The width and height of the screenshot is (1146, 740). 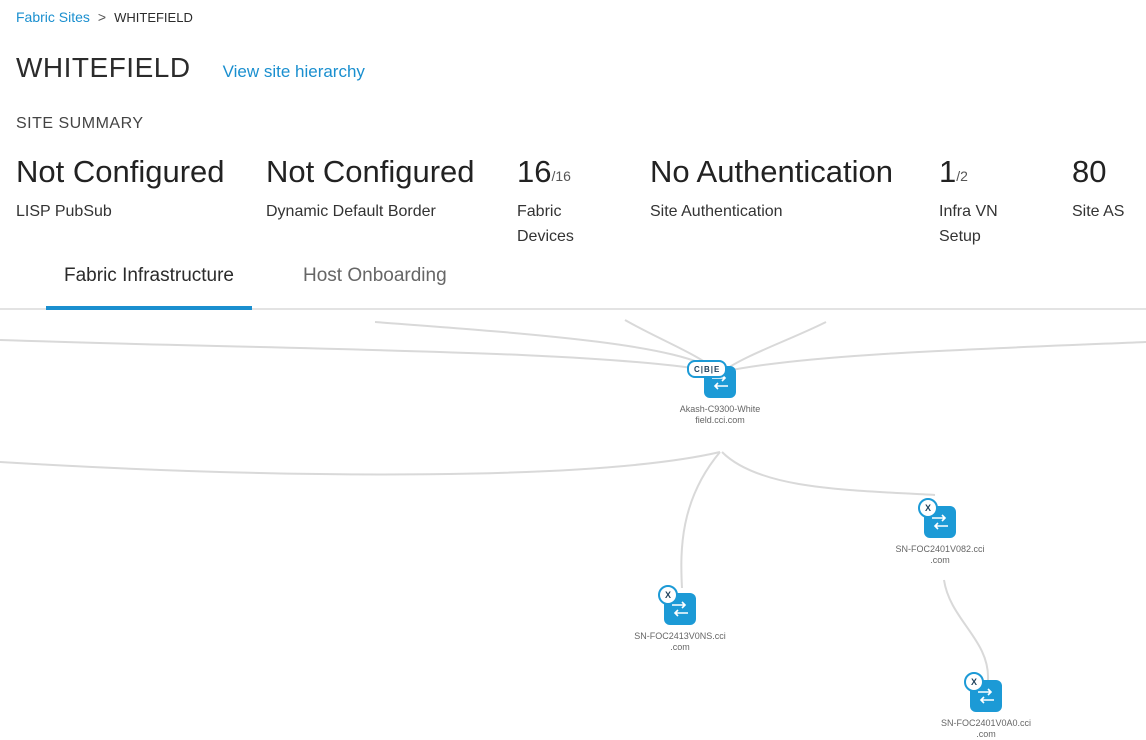 What do you see at coordinates (720, 420) in the screenshot?
I see `node-name-line2: field.cci.com` at bounding box center [720, 420].